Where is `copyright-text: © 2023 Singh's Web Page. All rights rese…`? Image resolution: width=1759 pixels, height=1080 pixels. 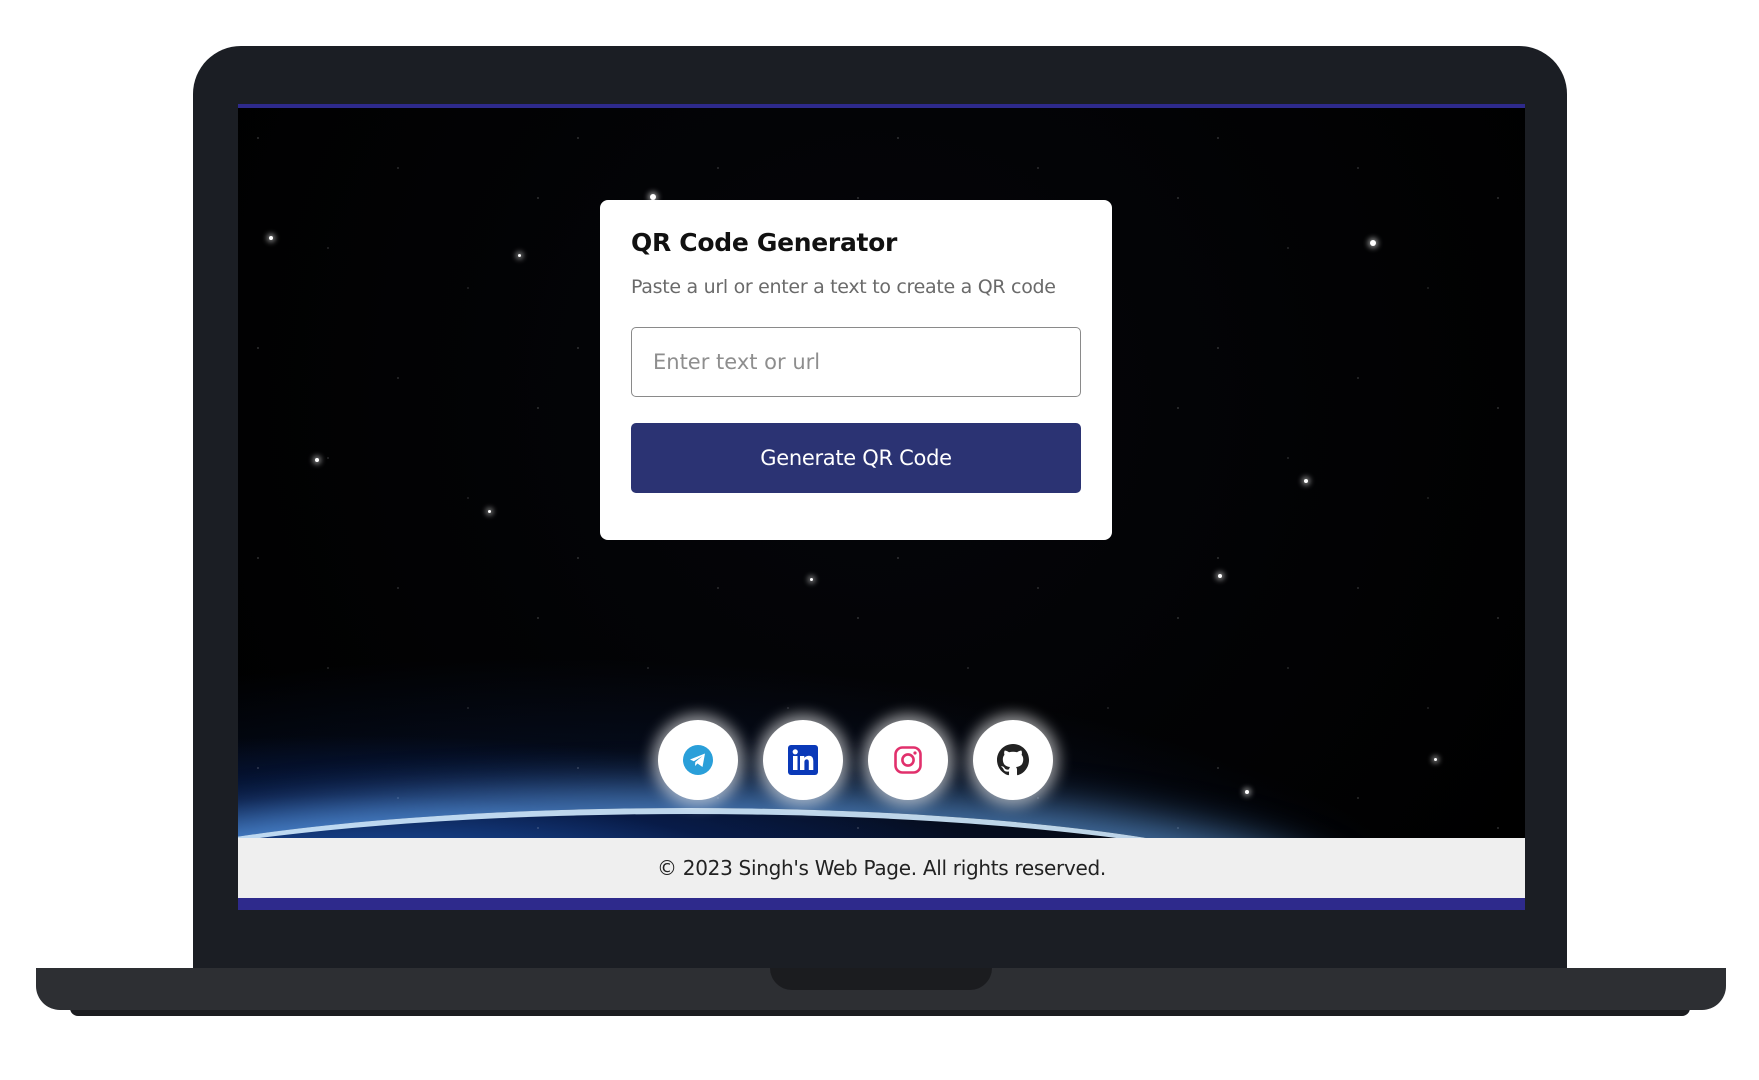 copyright-text: © 2023 Singh's Web Page. All rights rese… is located at coordinates (881, 868).